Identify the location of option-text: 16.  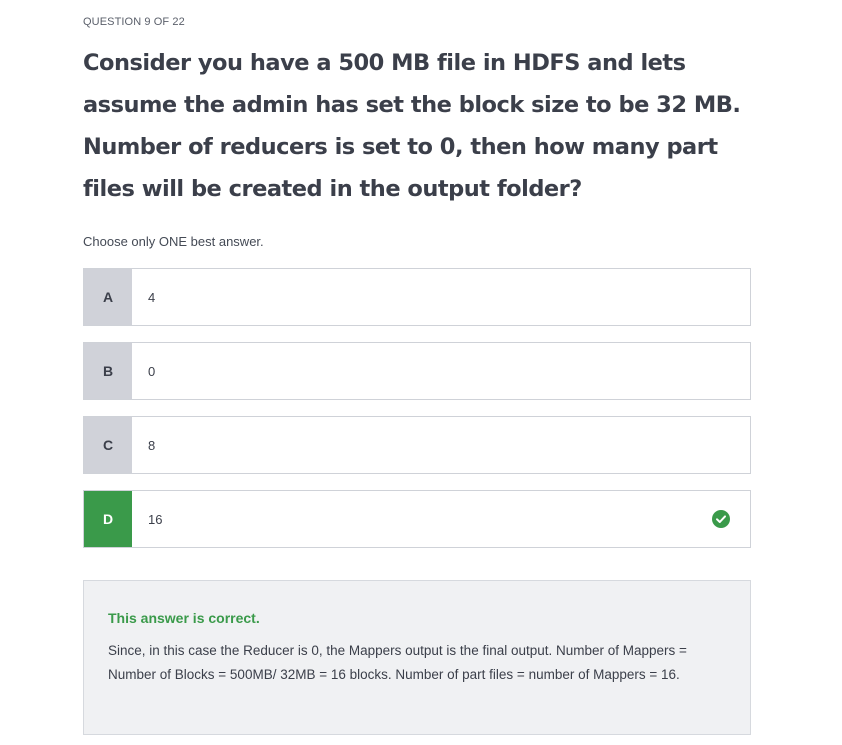
(155, 519).